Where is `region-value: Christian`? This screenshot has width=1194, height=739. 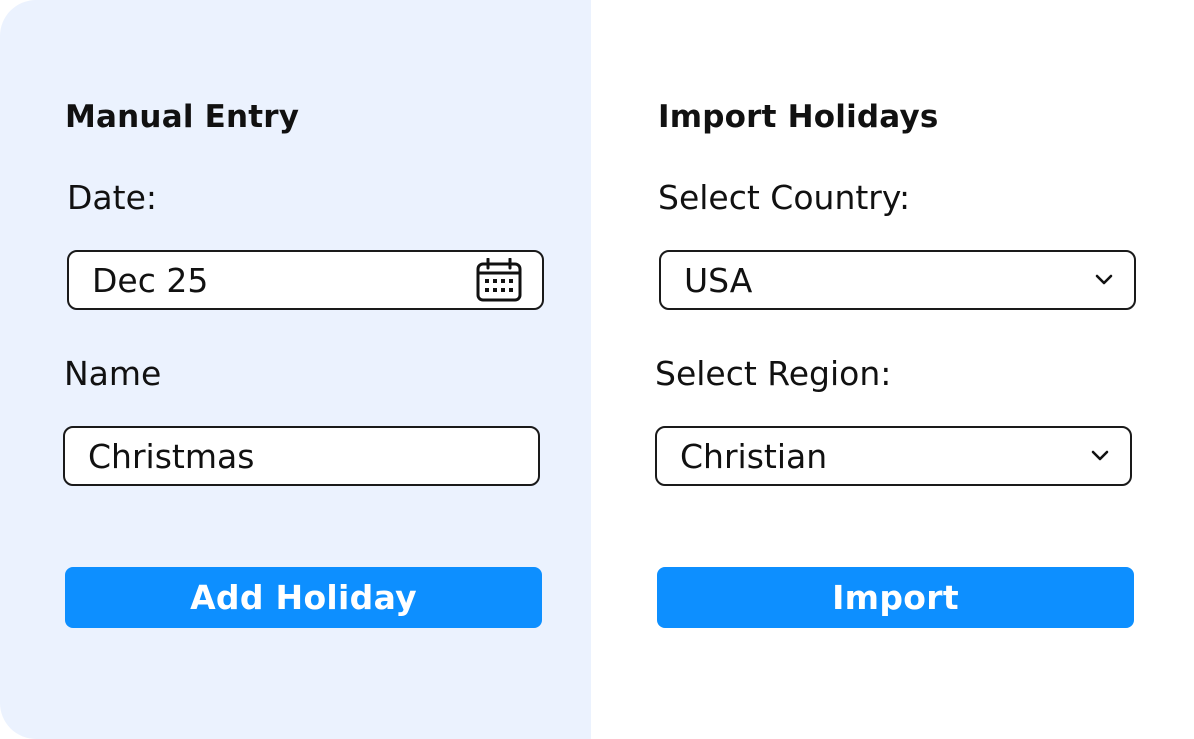
region-value: Christian is located at coordinates (754, 456).